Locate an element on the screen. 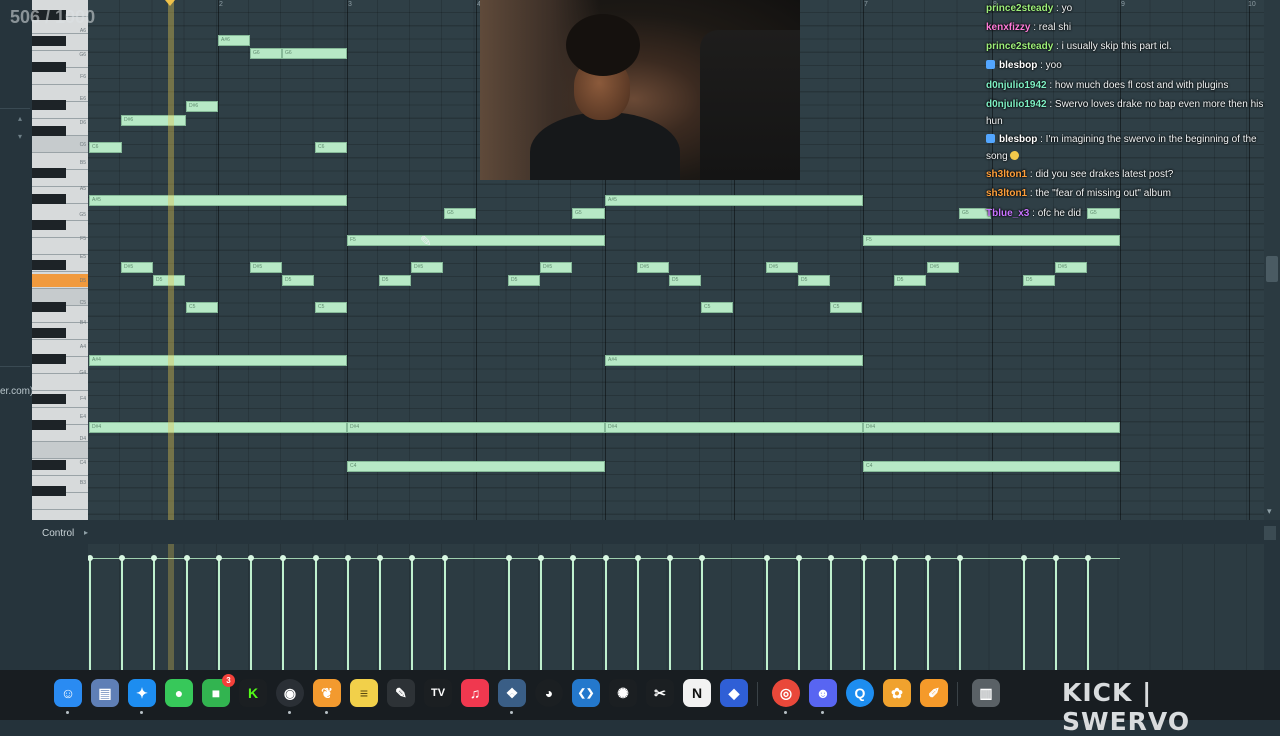 The height and width of the screenshot is (736, 1280). midi-note: C6 is located at coordinates (331, 147).